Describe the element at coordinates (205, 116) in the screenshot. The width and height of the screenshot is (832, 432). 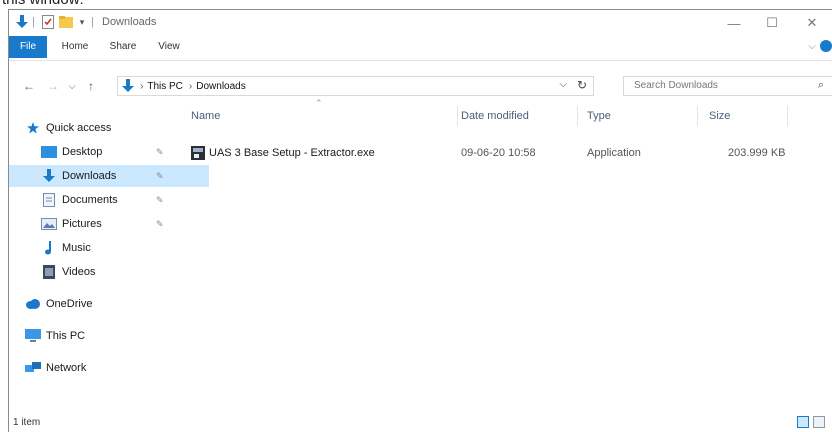
I see `column-header-name: Name` at that location.